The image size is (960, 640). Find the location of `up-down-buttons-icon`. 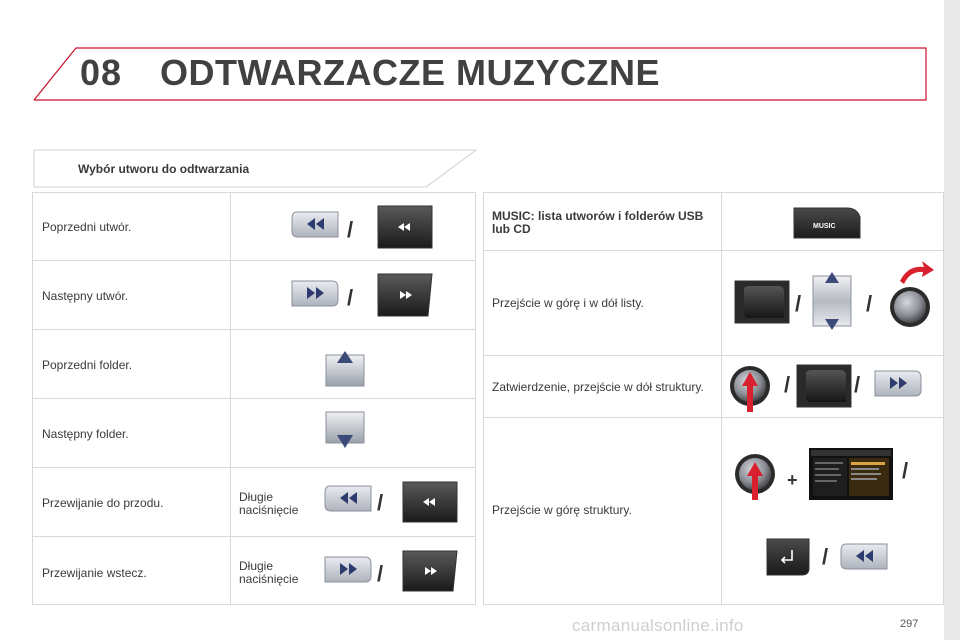

up-down-buttons-icon is located at coordinates (832, 301).